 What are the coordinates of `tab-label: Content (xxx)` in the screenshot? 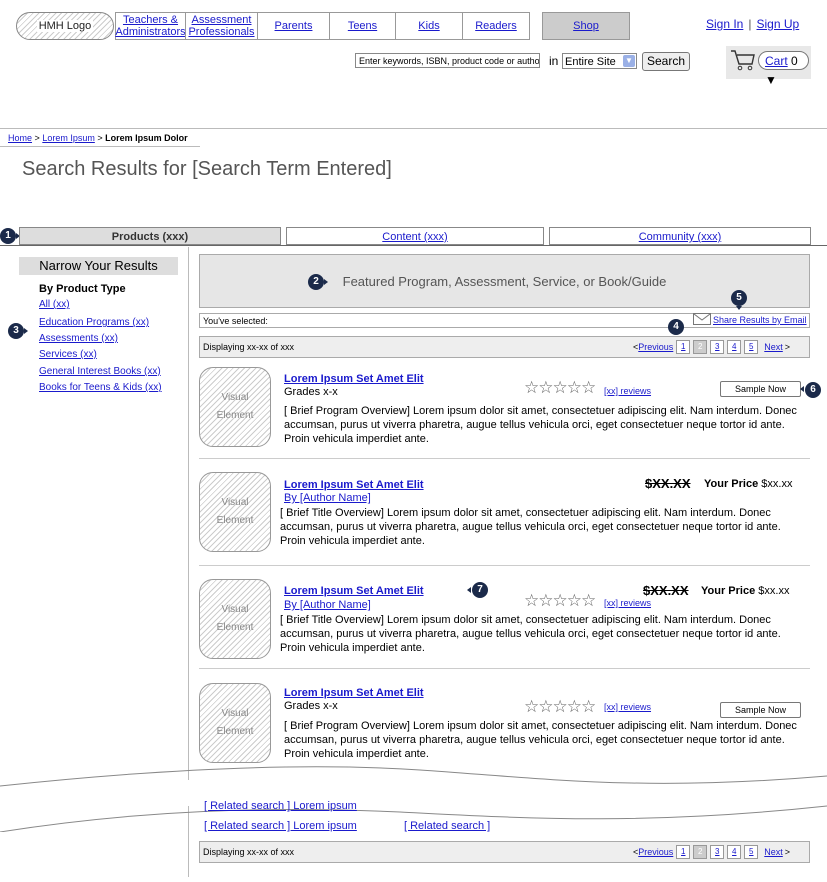 It's located at (415, 237).